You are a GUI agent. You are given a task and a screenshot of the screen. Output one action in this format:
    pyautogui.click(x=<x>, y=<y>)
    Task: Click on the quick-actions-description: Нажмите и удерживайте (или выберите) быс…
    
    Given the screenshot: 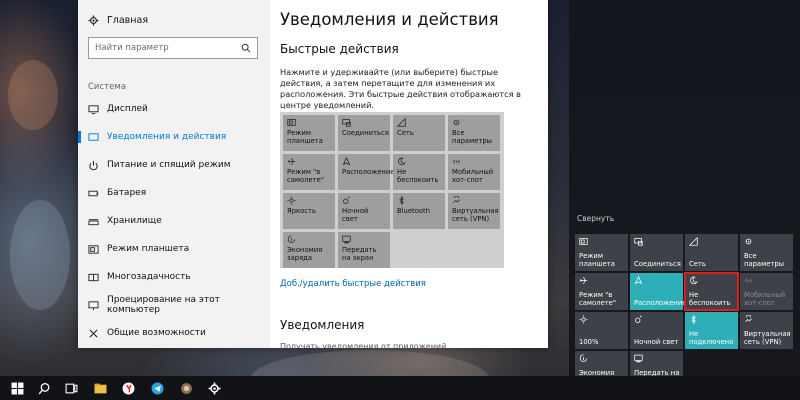 What is the action you would take?
    pyautogui.click(x=400, y=88)
    